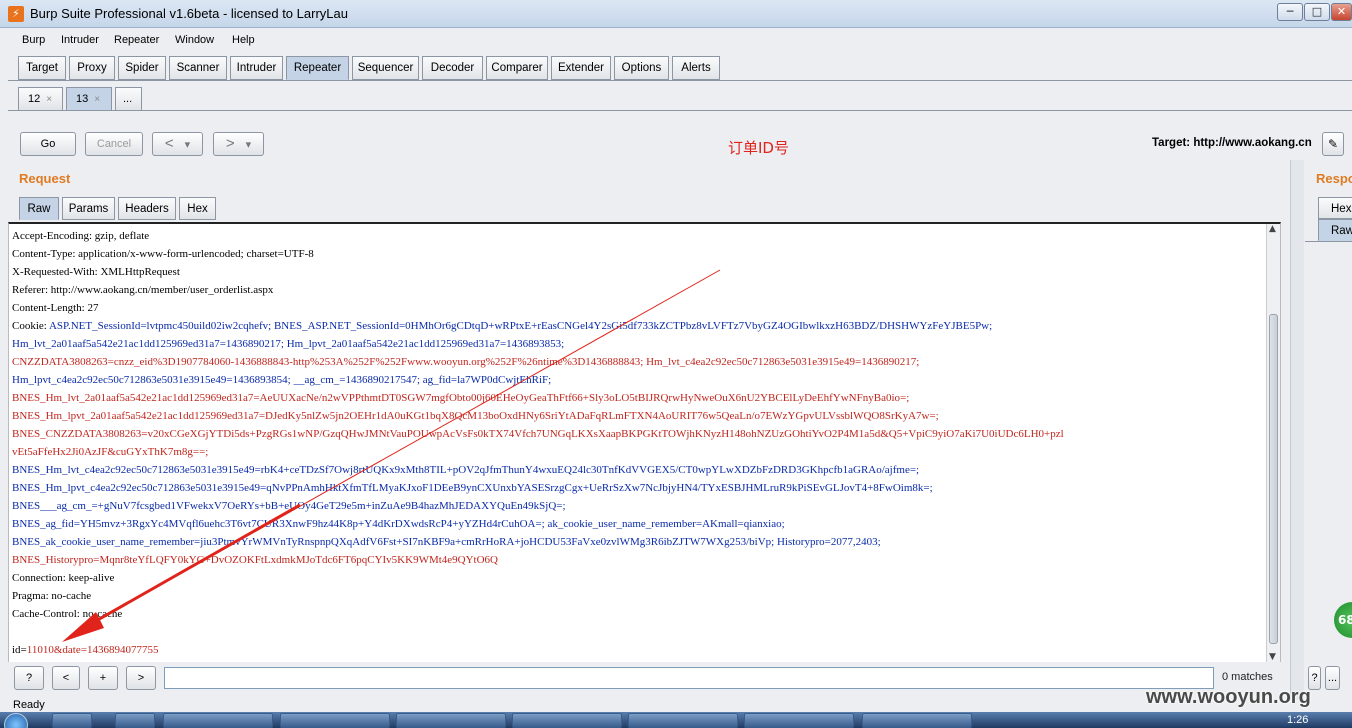  What do you see at coordinates (638, 614) in the screenshot?
I see `request-line: Cache-Control: no-cache` at bounding box center [638, 614].